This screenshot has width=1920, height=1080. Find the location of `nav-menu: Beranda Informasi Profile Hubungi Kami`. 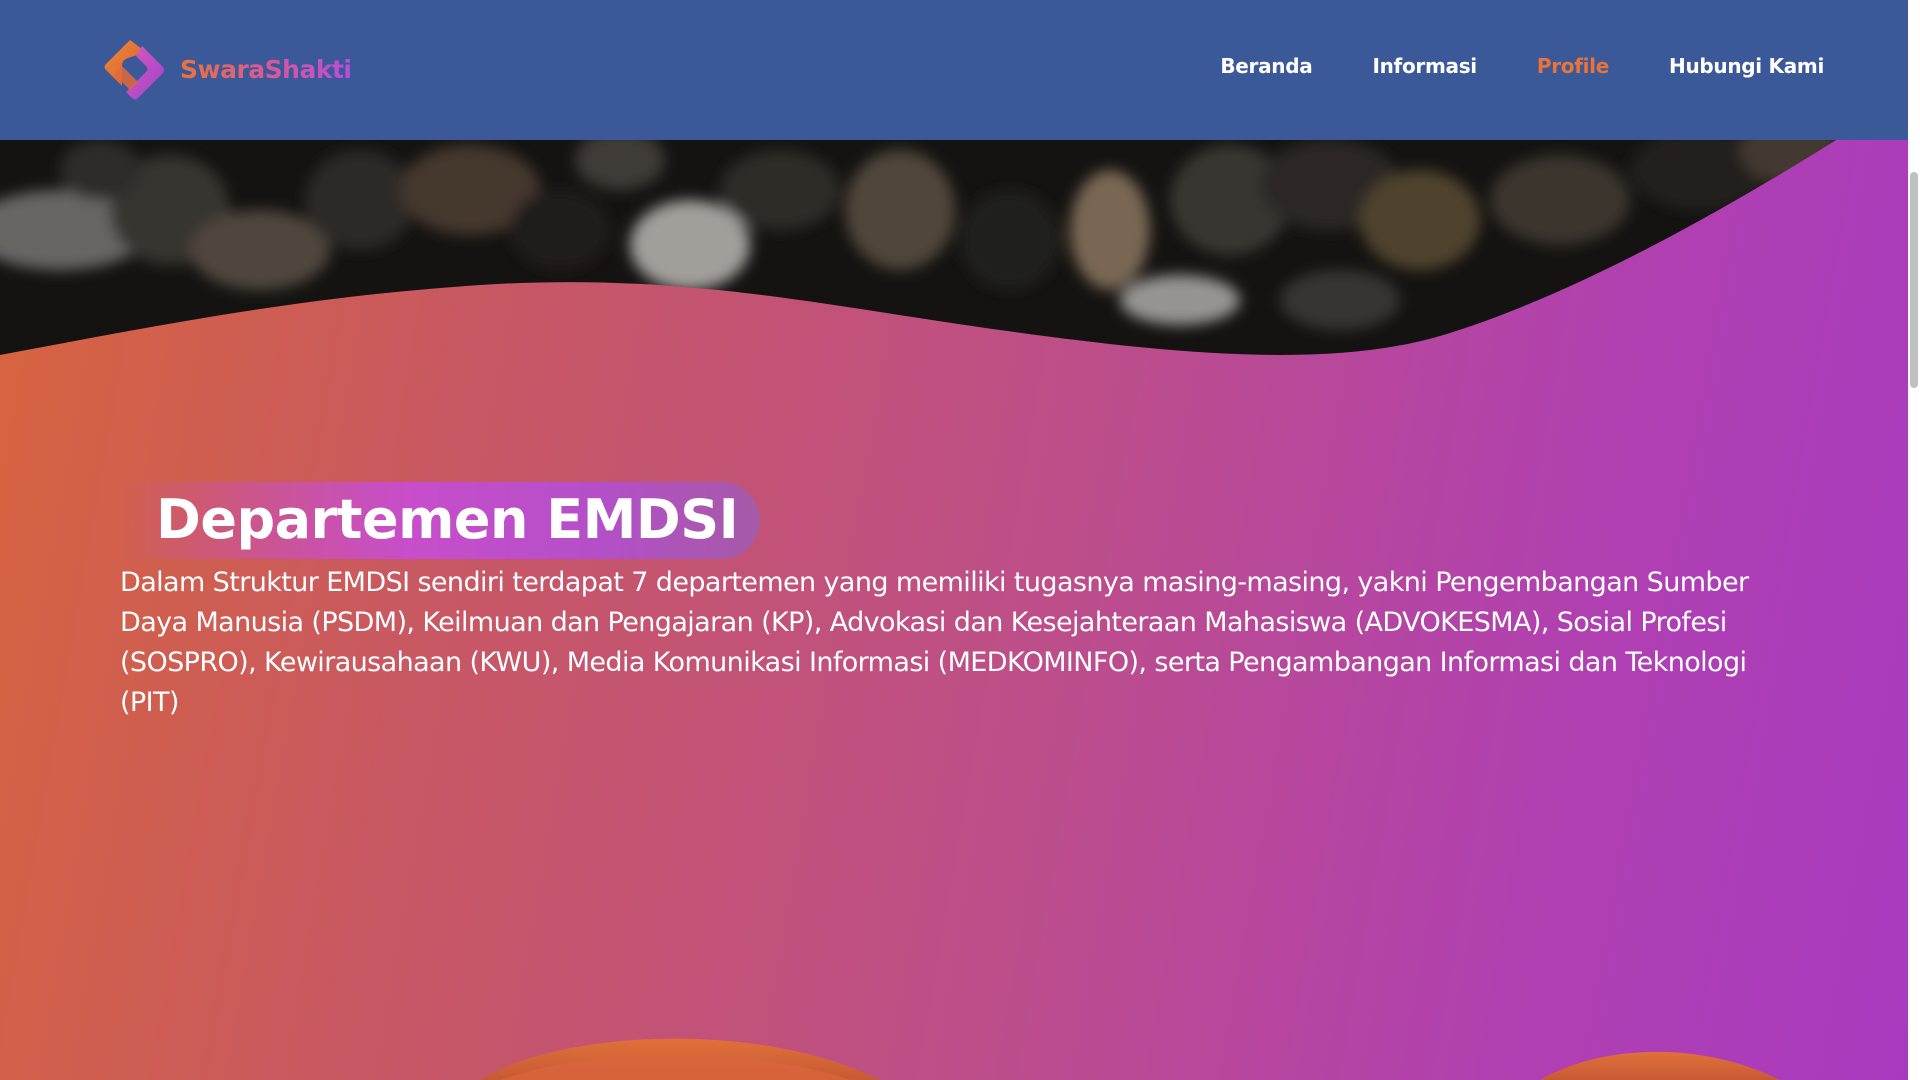

nav-menu: Beranda Informasi Profile Hubungi Kami is located at coordinates (1522, 66).